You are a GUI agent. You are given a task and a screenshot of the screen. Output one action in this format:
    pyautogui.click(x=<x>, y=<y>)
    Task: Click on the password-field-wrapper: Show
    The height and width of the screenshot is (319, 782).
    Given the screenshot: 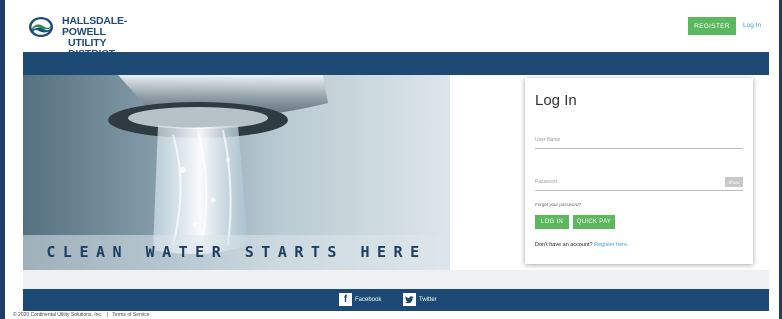 What is the action you would take?
    pyautogui.click(x=639, y=183)
    